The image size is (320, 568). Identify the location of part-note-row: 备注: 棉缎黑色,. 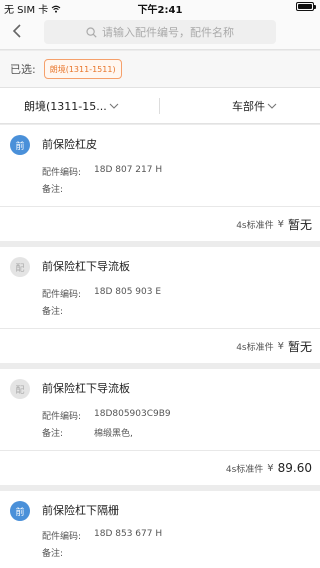
(87, 432).